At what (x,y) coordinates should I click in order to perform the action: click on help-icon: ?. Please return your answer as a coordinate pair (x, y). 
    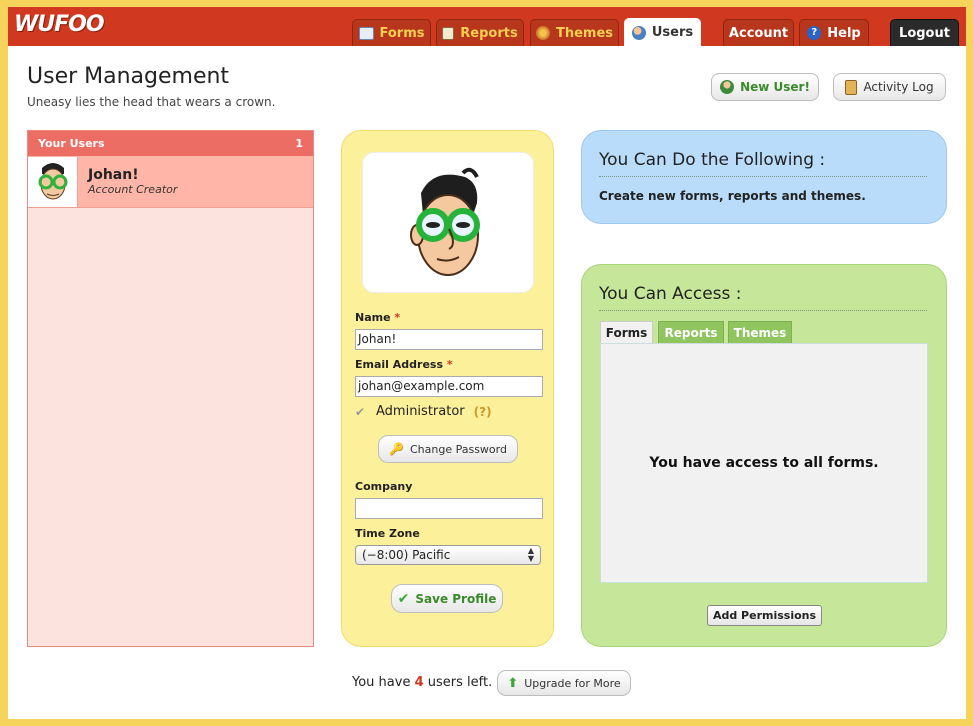
    Looking at the image, I should click on (814, 33).